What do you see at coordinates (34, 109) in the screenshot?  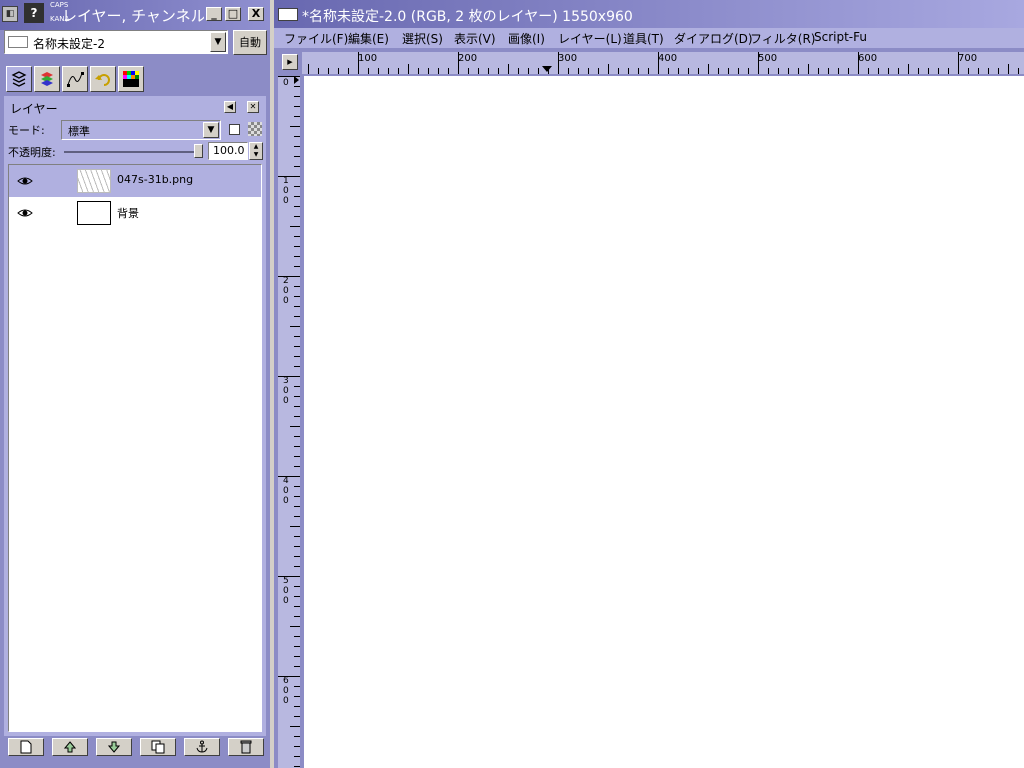 I see `panel-title: レイヤー` at bounding box center [34, 109].